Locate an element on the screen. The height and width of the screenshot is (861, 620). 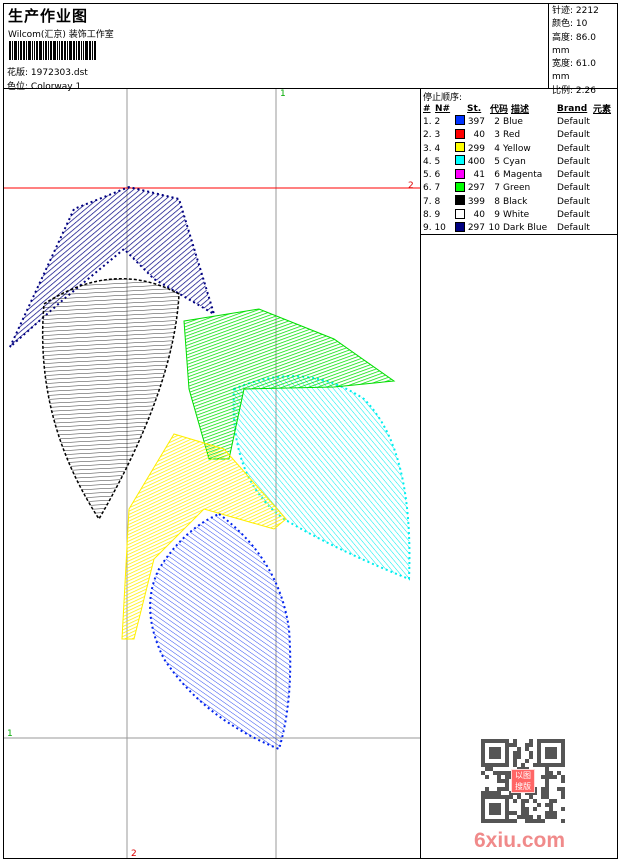
table-row: 8. 9 40 9 White Default is located at coordinates (519, 214).